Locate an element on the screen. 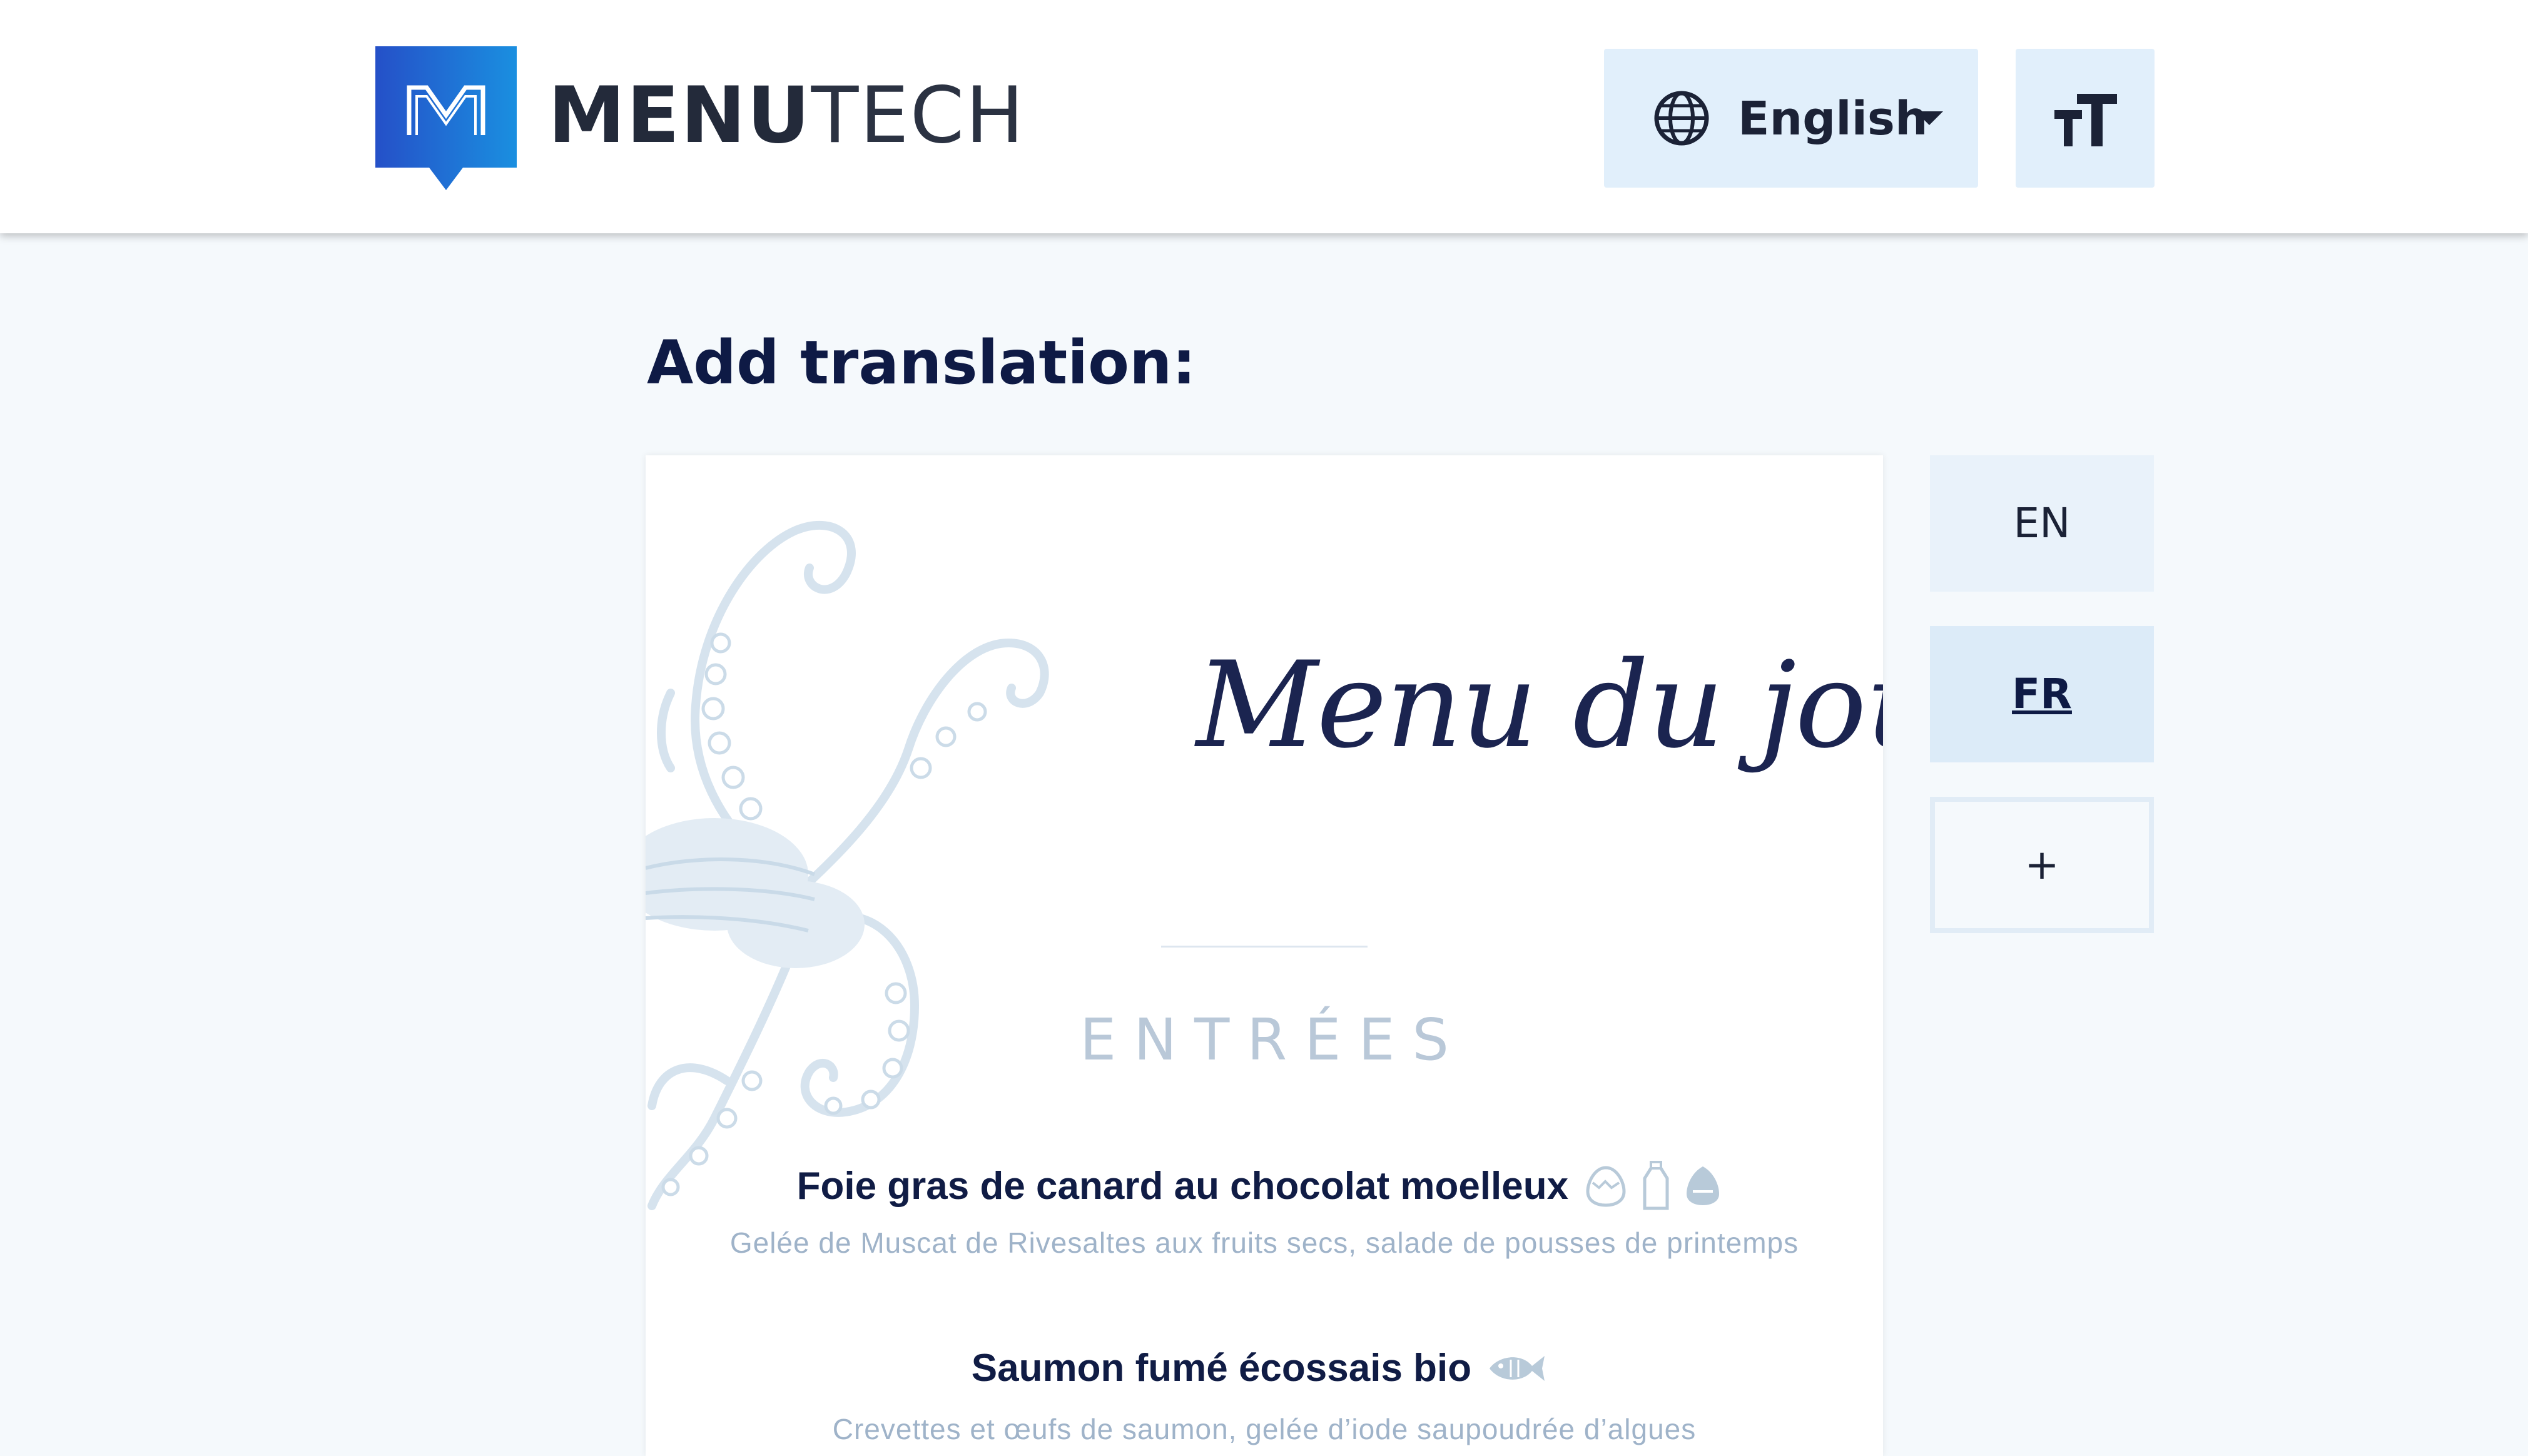  section-divider is located at coordinates (1264, 947).